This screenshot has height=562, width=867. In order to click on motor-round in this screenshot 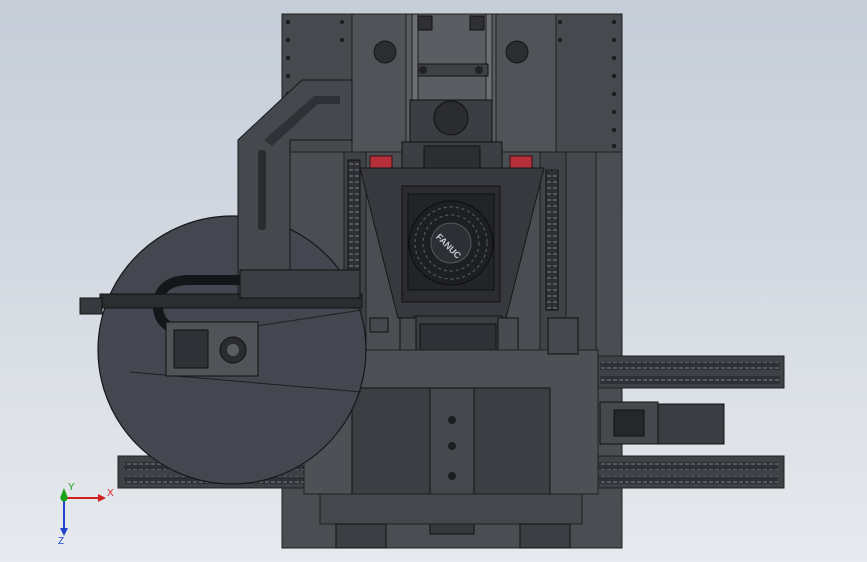, I will do `click(451, 118)`.